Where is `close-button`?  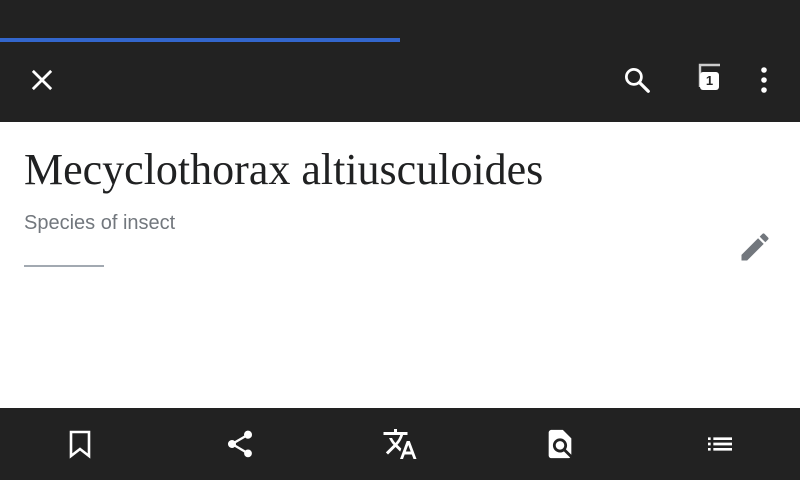
close-button is located at coordinates (42, 80).